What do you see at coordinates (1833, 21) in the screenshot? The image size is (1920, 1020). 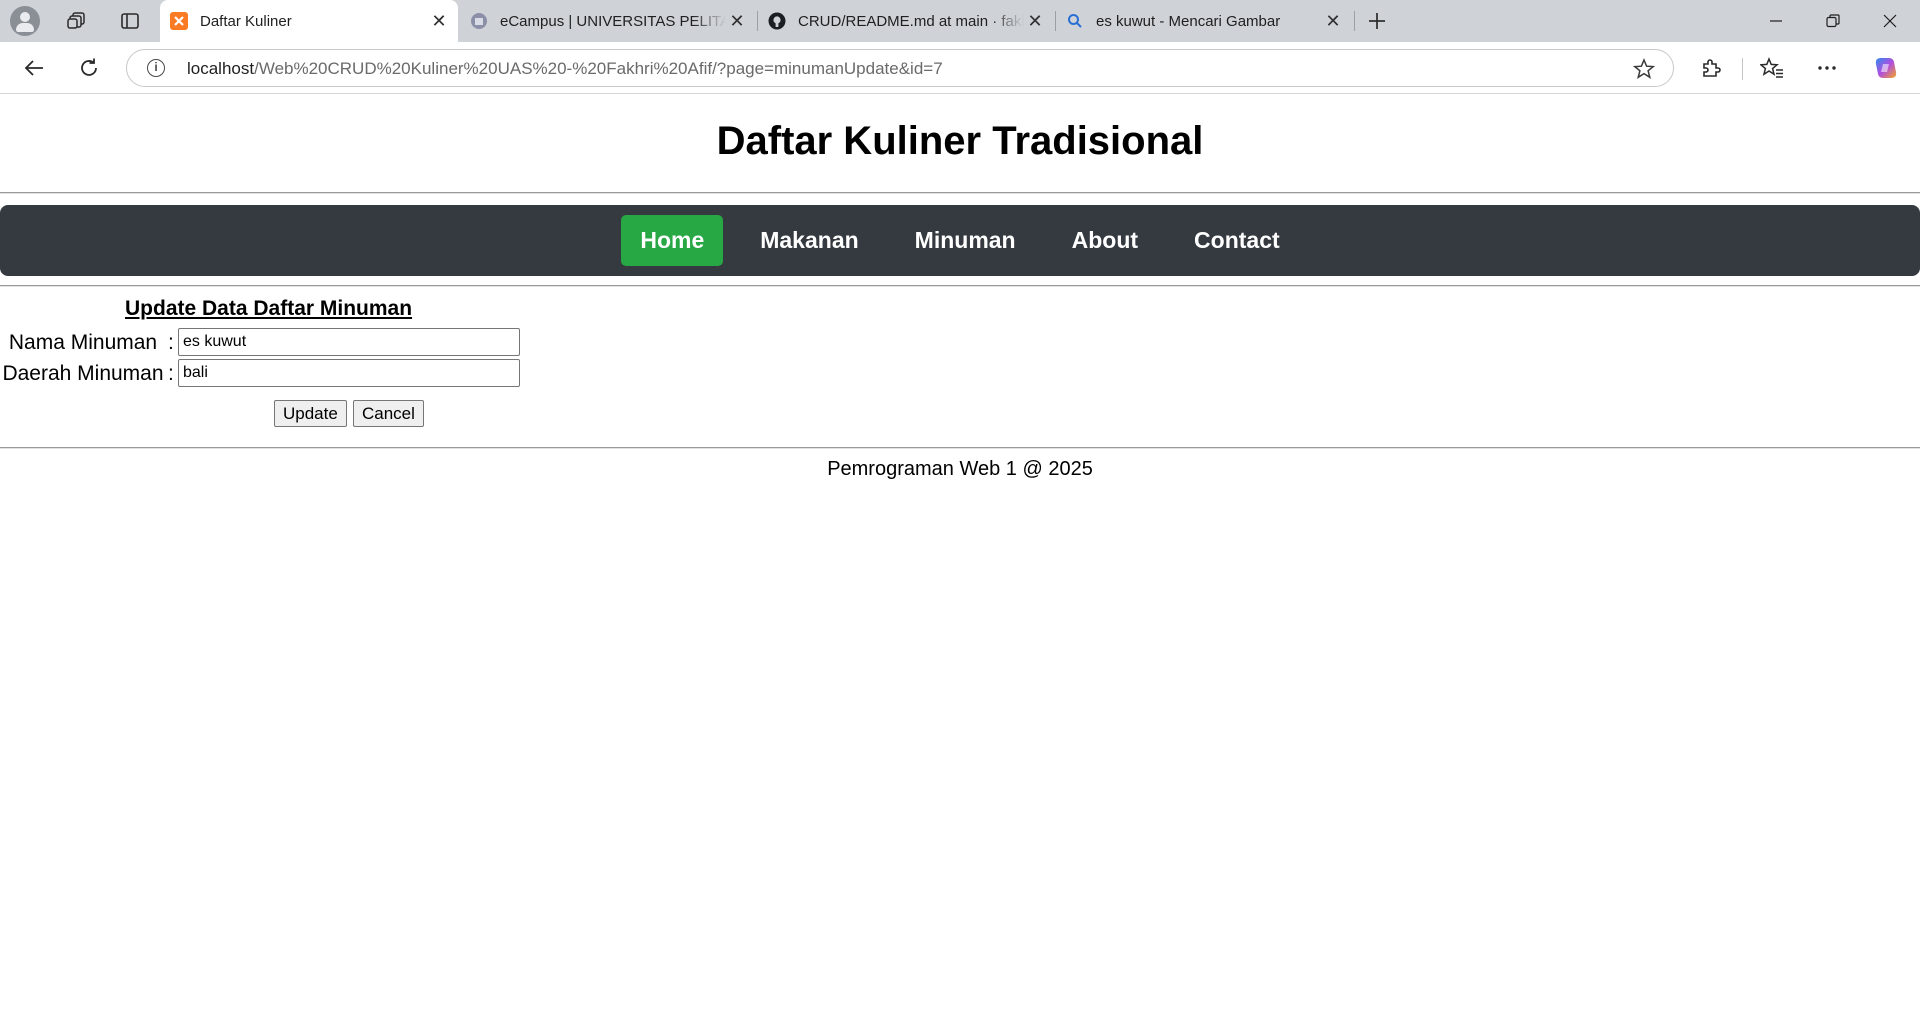 I see `restore-window-icon` at bounding box center [1833, 21].